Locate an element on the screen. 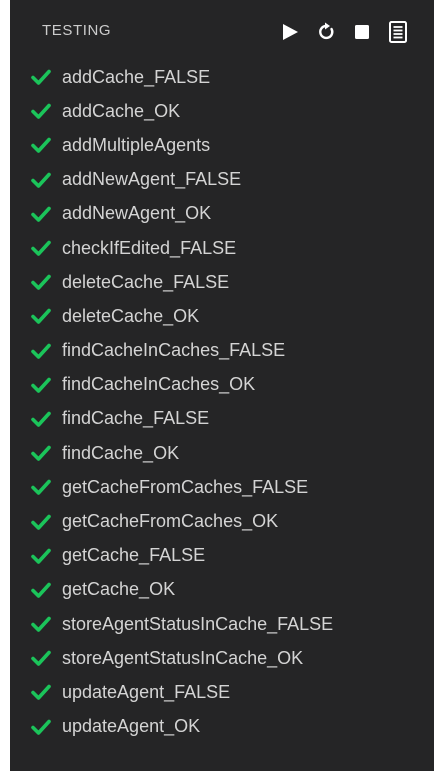 This screenshot has height=771, width=437. test-item: findCache_OK is located at coordinates (222, 453).